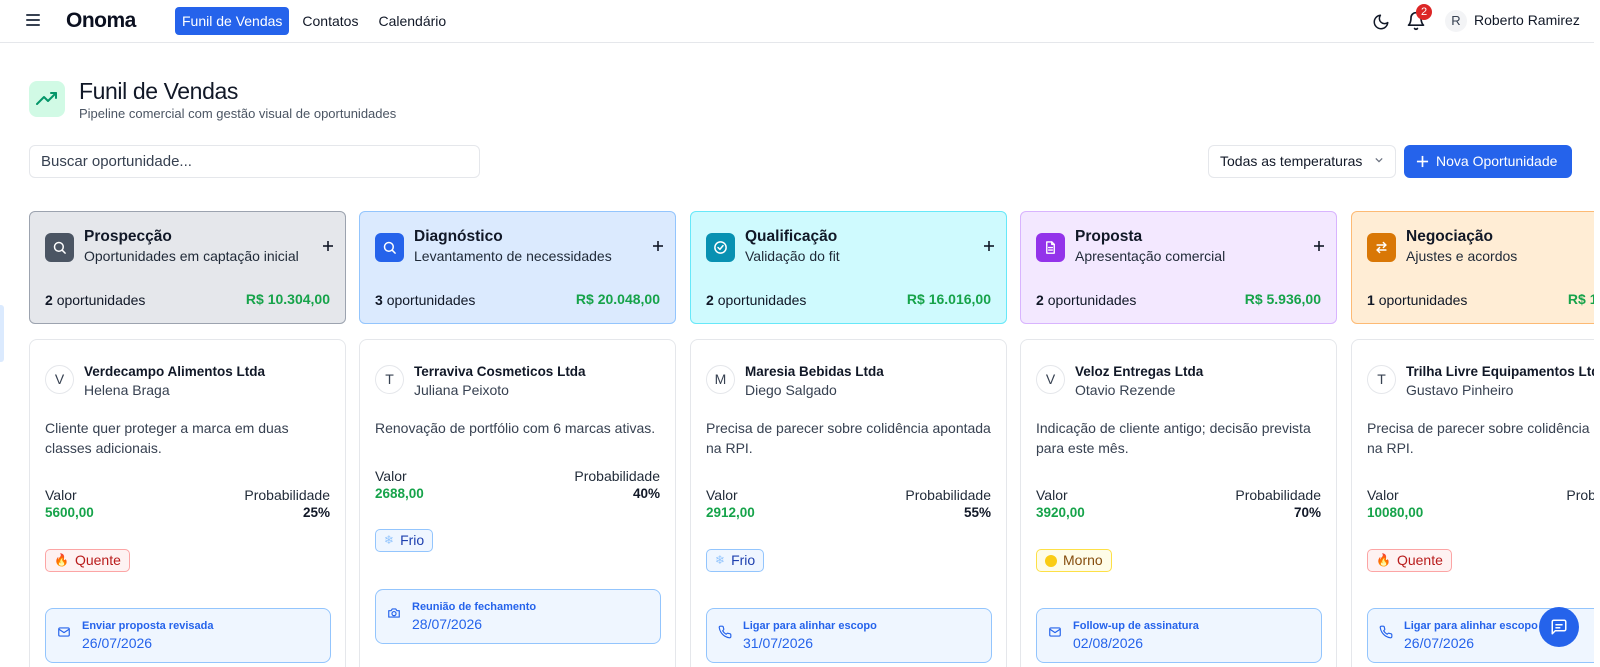  What do you see at coordinates (33, 20) in the screenshot?
I see `menu-icon` at bounding box center [33, 20].